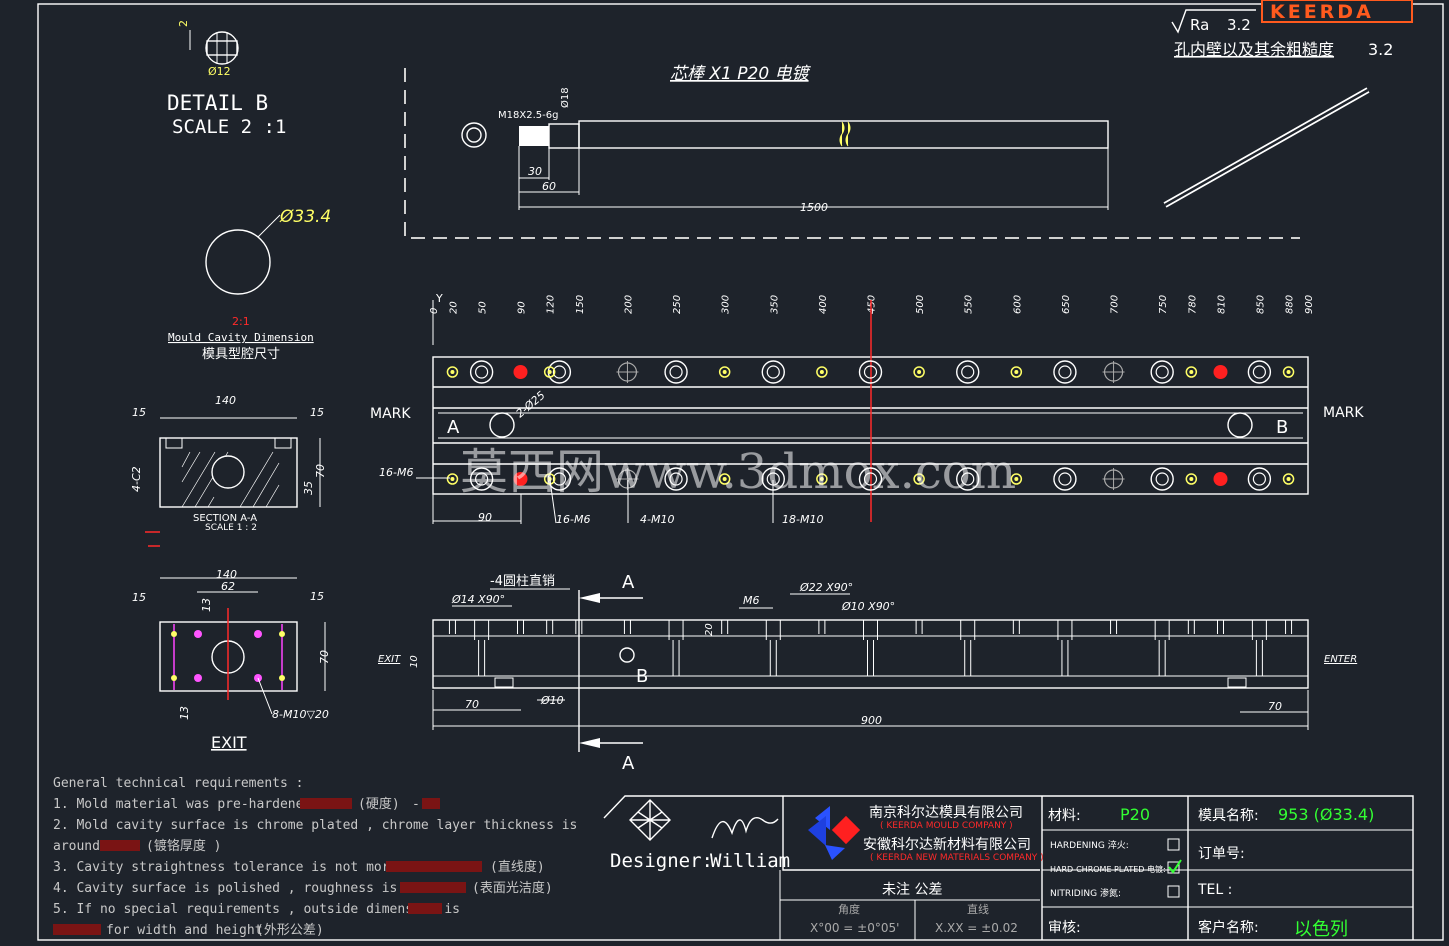 This screenshot has width=1449, height=946. Describe the element at coordinates (849, 909) in the screenshot. I see `angle-label: 角度` at that location.